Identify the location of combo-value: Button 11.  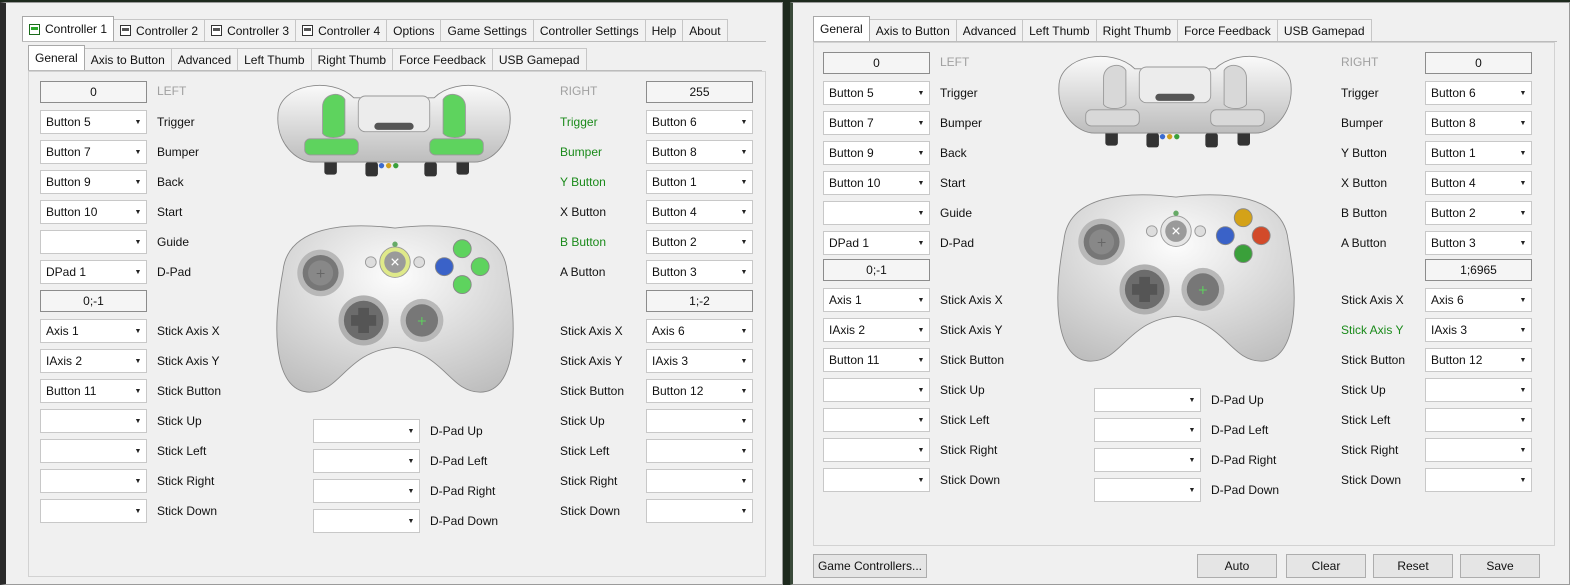
(71, 391).